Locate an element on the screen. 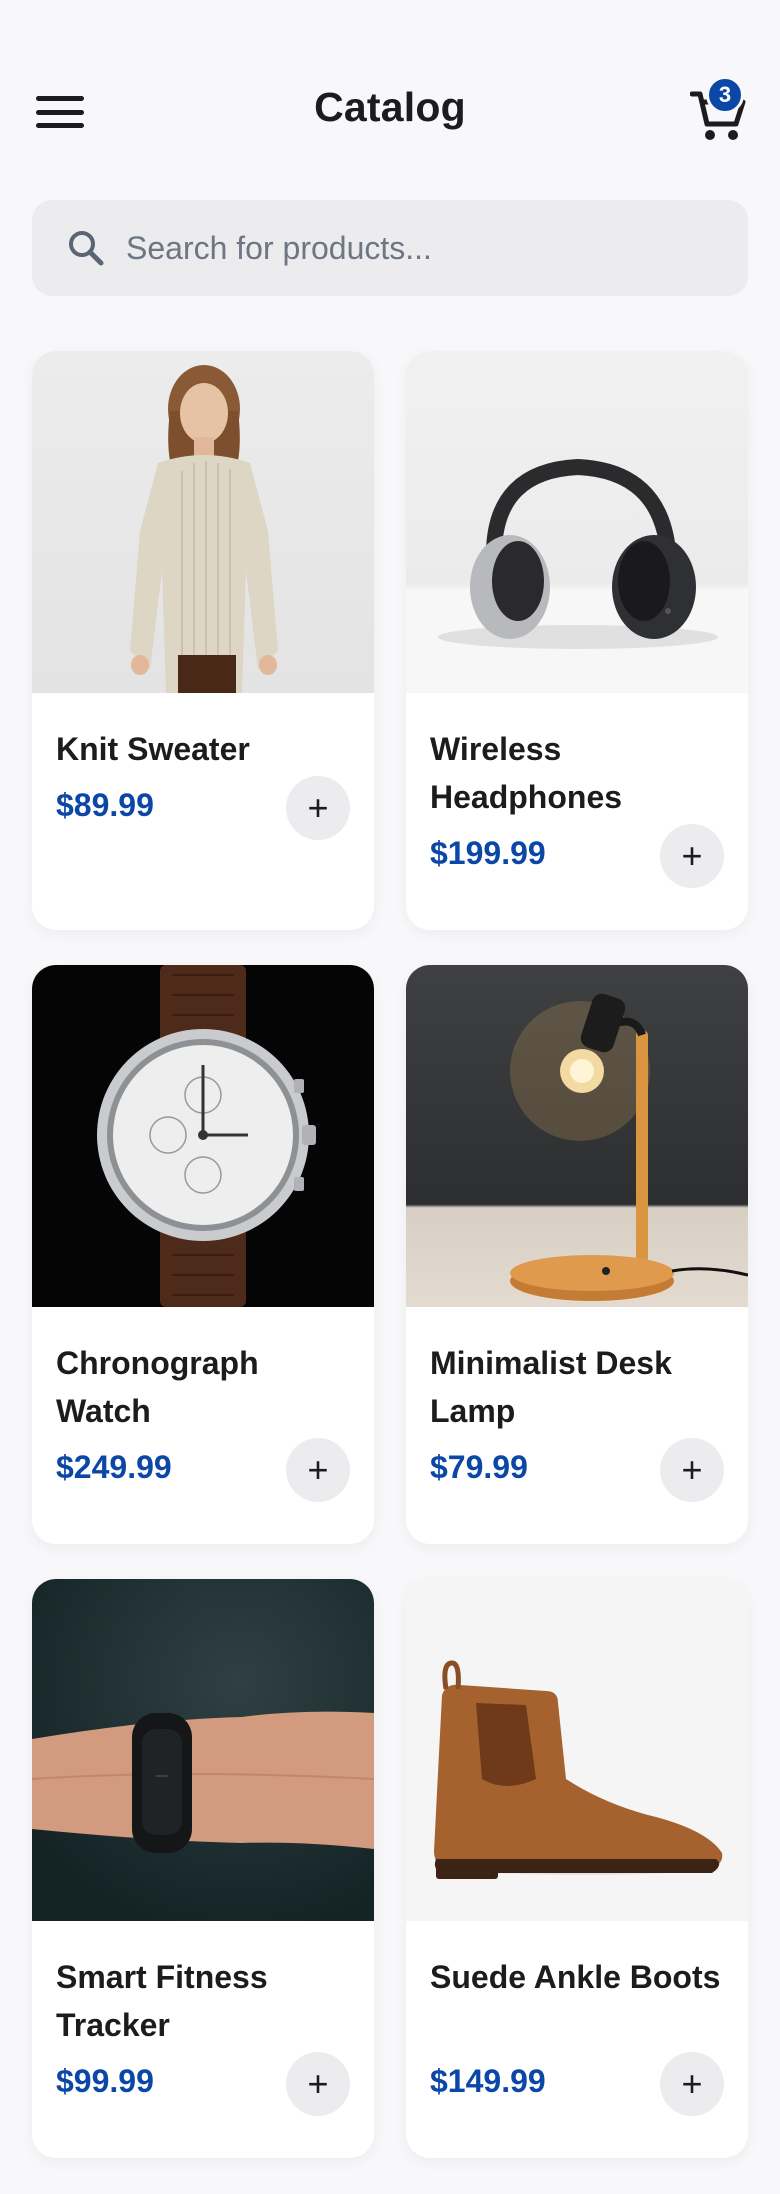  product-image-fitness-tracker is located at coordinates (203, 1750).